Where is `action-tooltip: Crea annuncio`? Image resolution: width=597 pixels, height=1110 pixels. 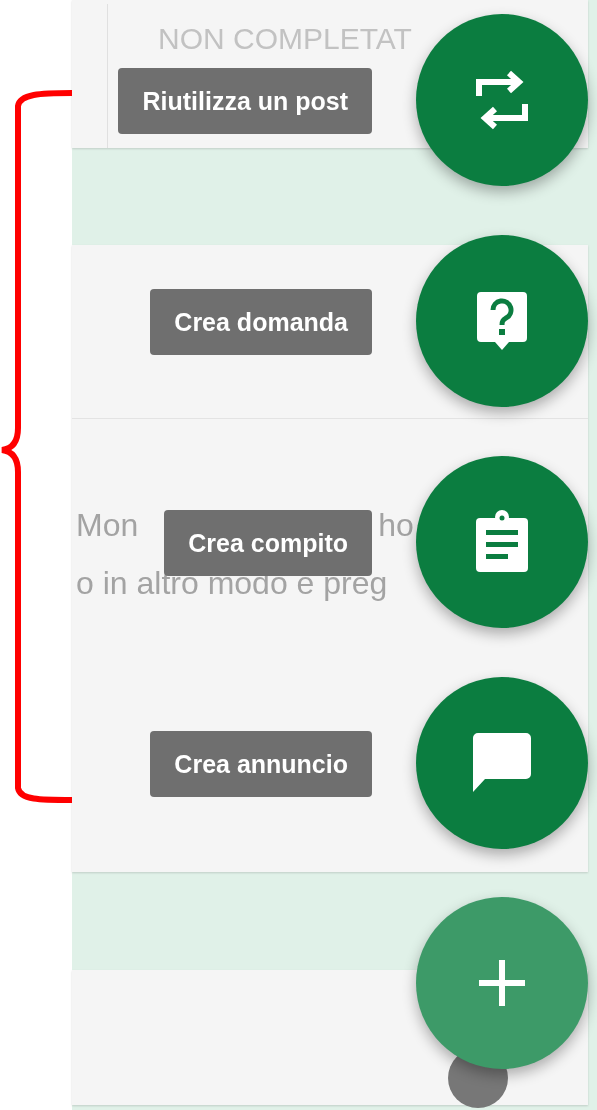 action-tooltip: Crea annuncio is located at coordinates (261, 764).